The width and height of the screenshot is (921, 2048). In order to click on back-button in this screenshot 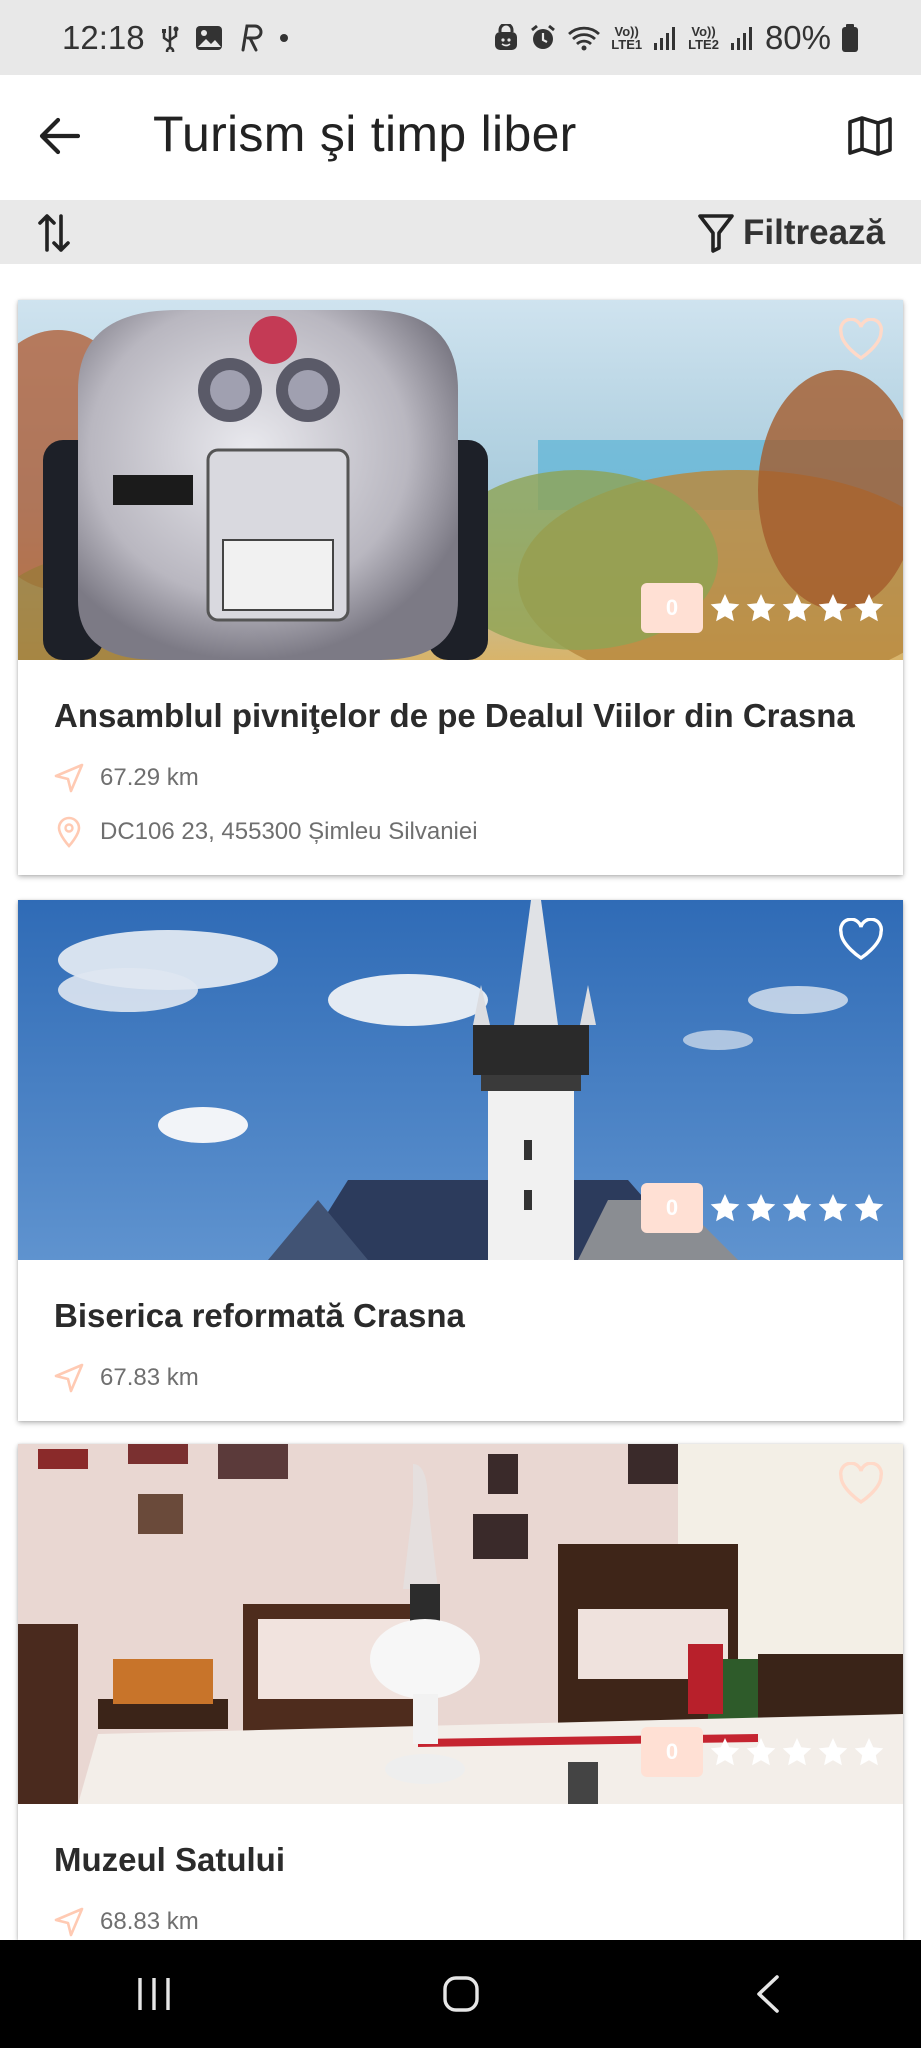, I will do `click(59, 136)`.